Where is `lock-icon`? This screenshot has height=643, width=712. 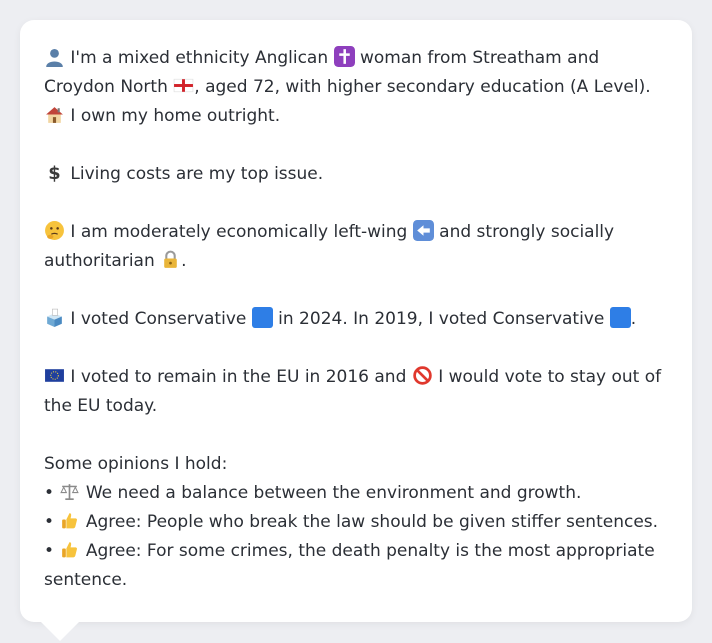
lock-icon is located at coordinates (170, 259).